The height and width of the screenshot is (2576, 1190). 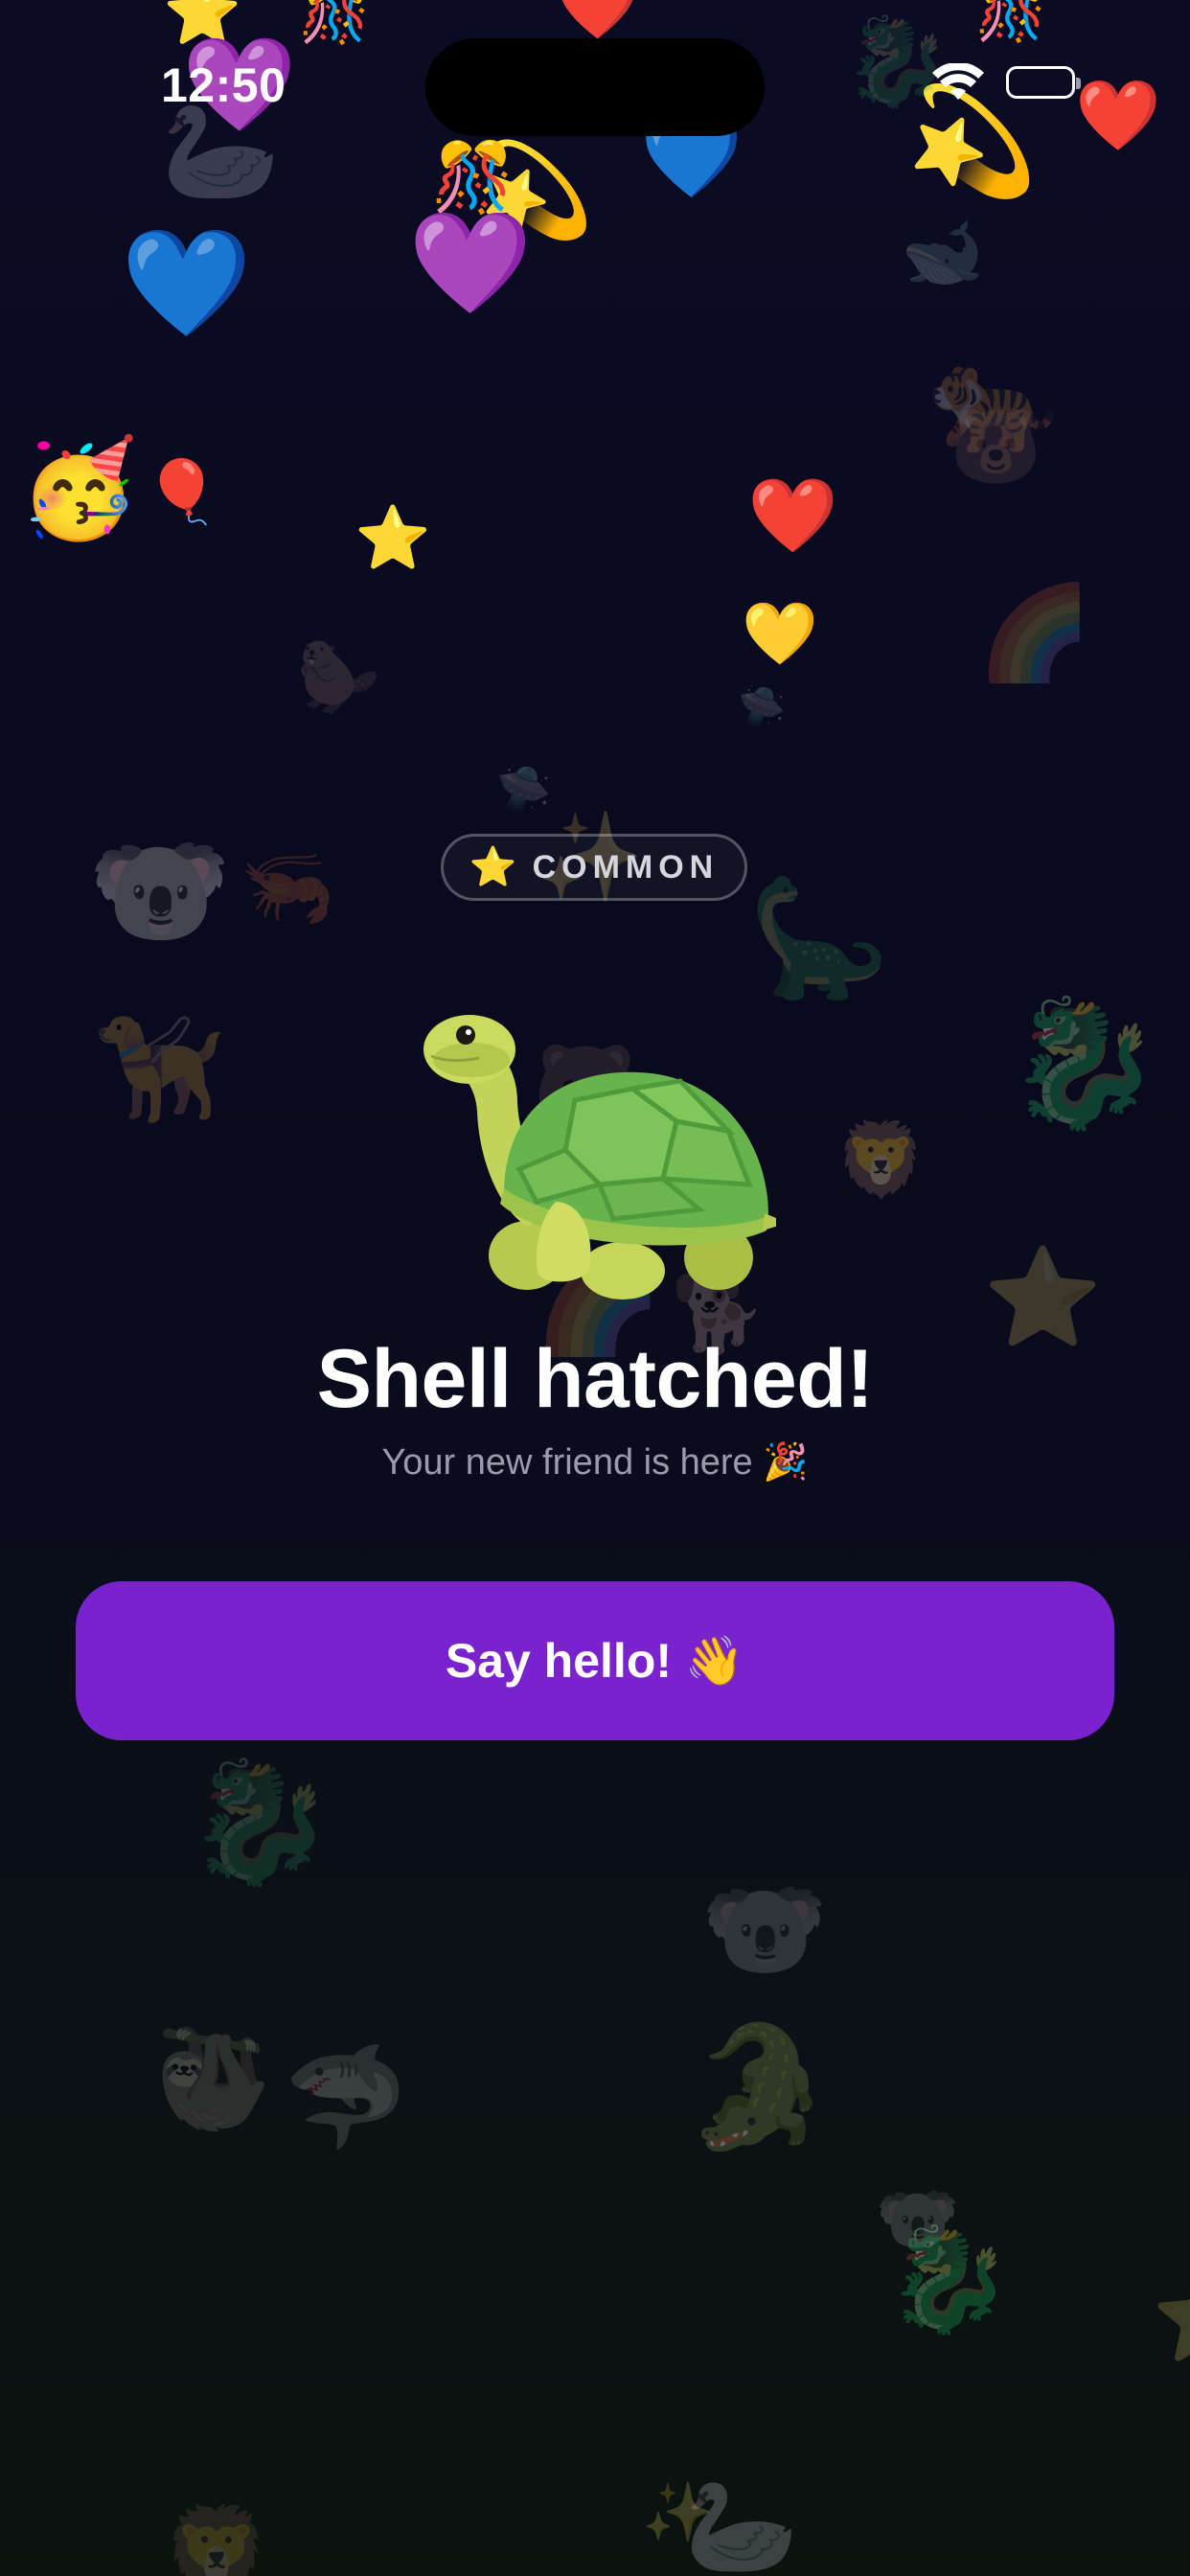 What do you see at coordinates (339, 677) in the screenshot?
I see `beaver-icon: 🦫` at bounding box center [339, 677].